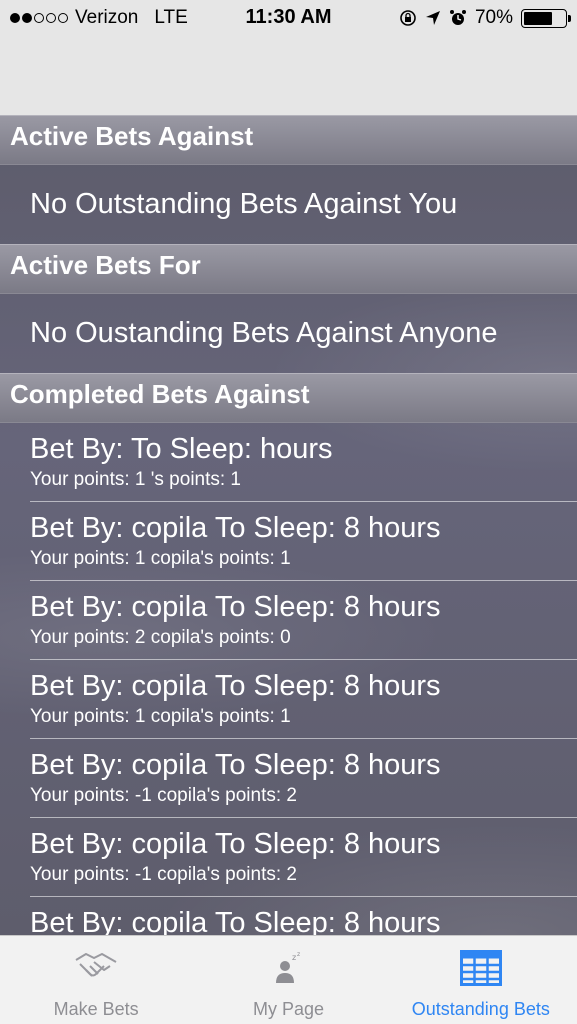 Image resolution: width=577 pixels, height=1024 pixels. I want to click on navigation-bar, so click(288, 76).